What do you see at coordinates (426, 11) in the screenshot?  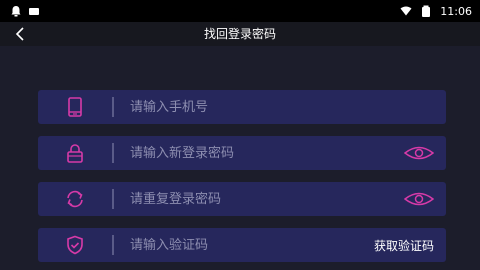 I see `battery-icon` at bounding box center [426, 11].